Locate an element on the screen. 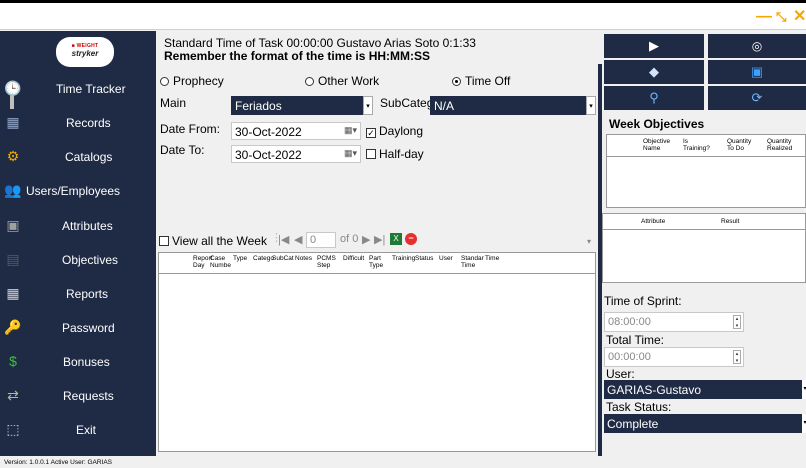 This screenshot has width=806, height=468. toolbar-overflow-icon: ▾ is located at coordinates (589, 241).